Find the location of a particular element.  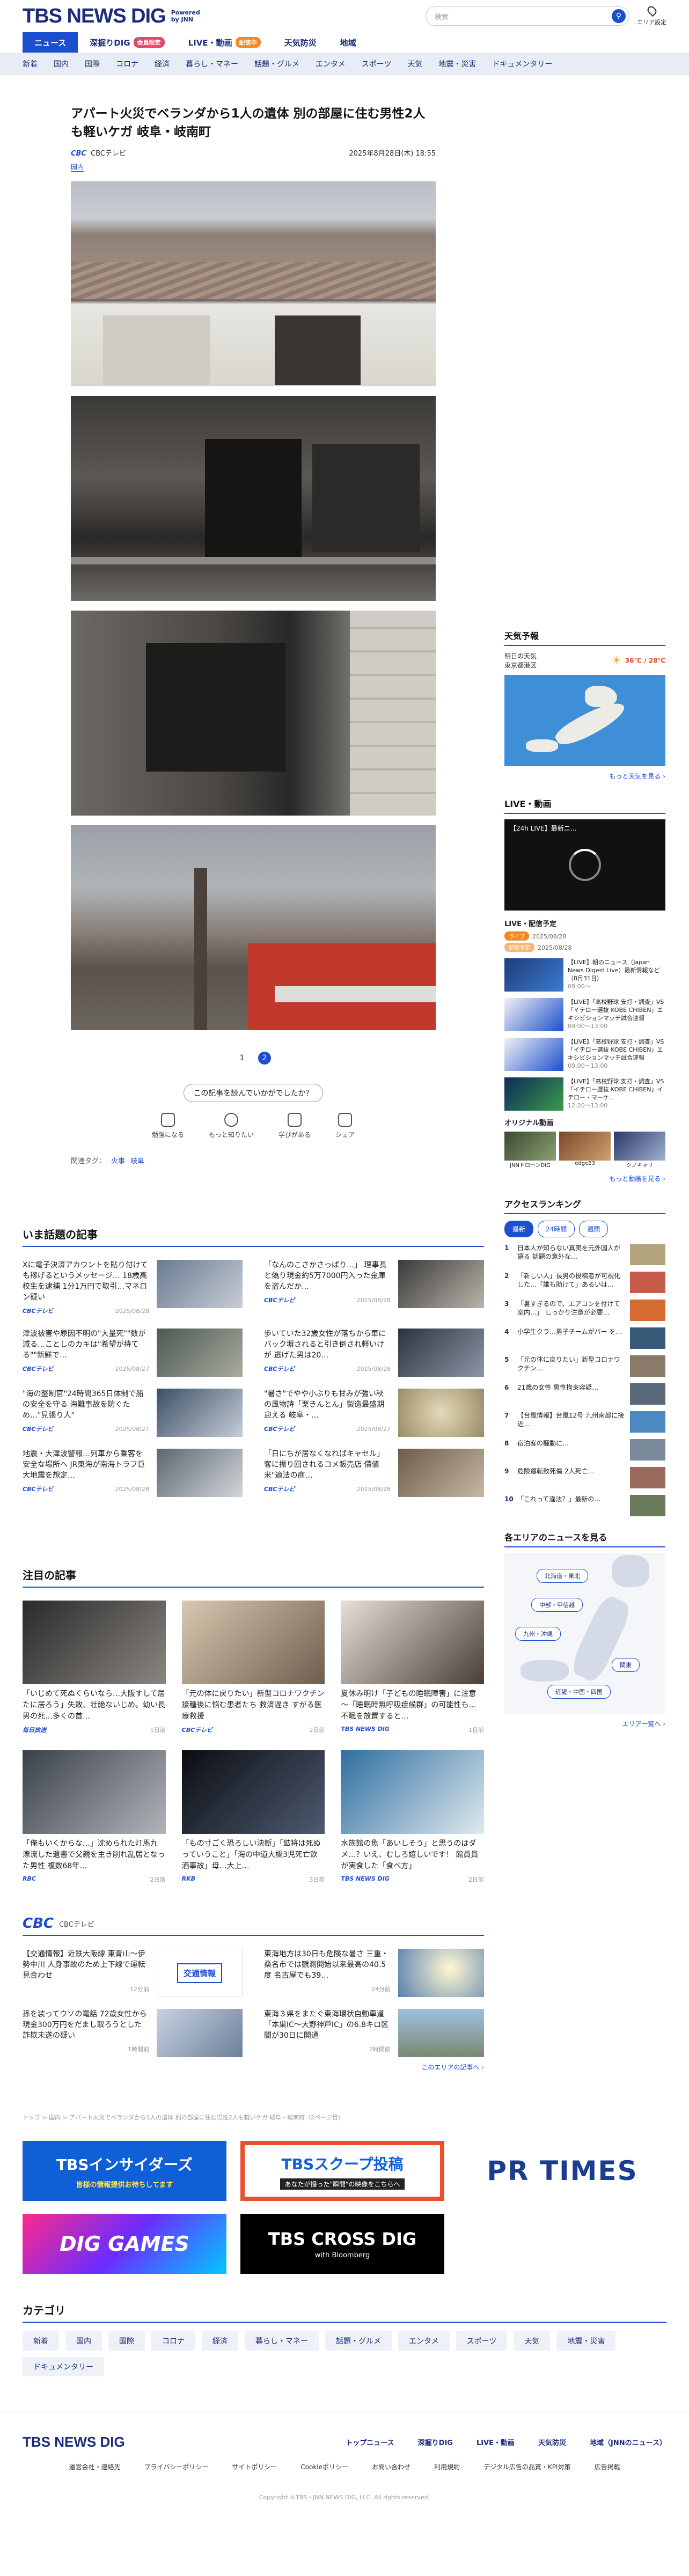

tab-region: 地域 is located at coordinates (348, 42).